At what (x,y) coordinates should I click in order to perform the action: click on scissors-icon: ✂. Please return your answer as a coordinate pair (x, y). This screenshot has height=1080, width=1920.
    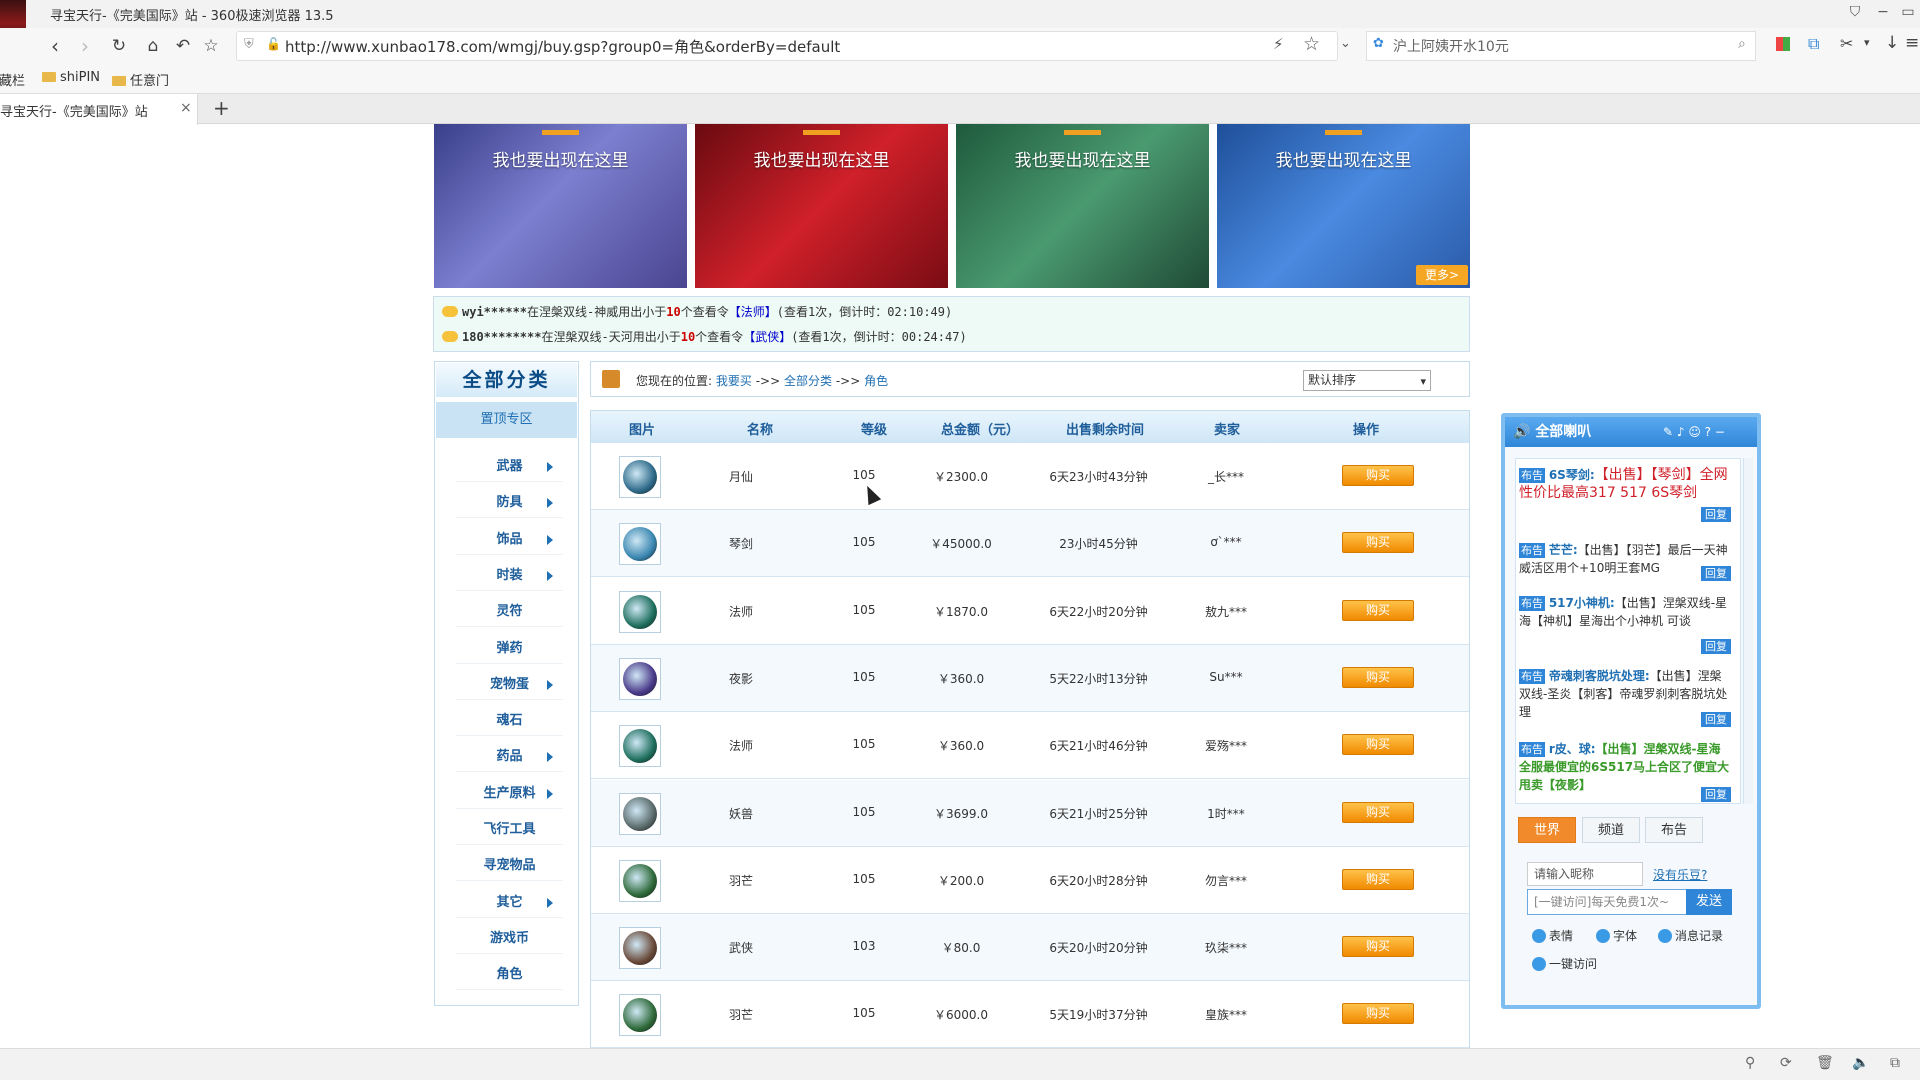
    Looking at the image, I should click on (1846, 43).